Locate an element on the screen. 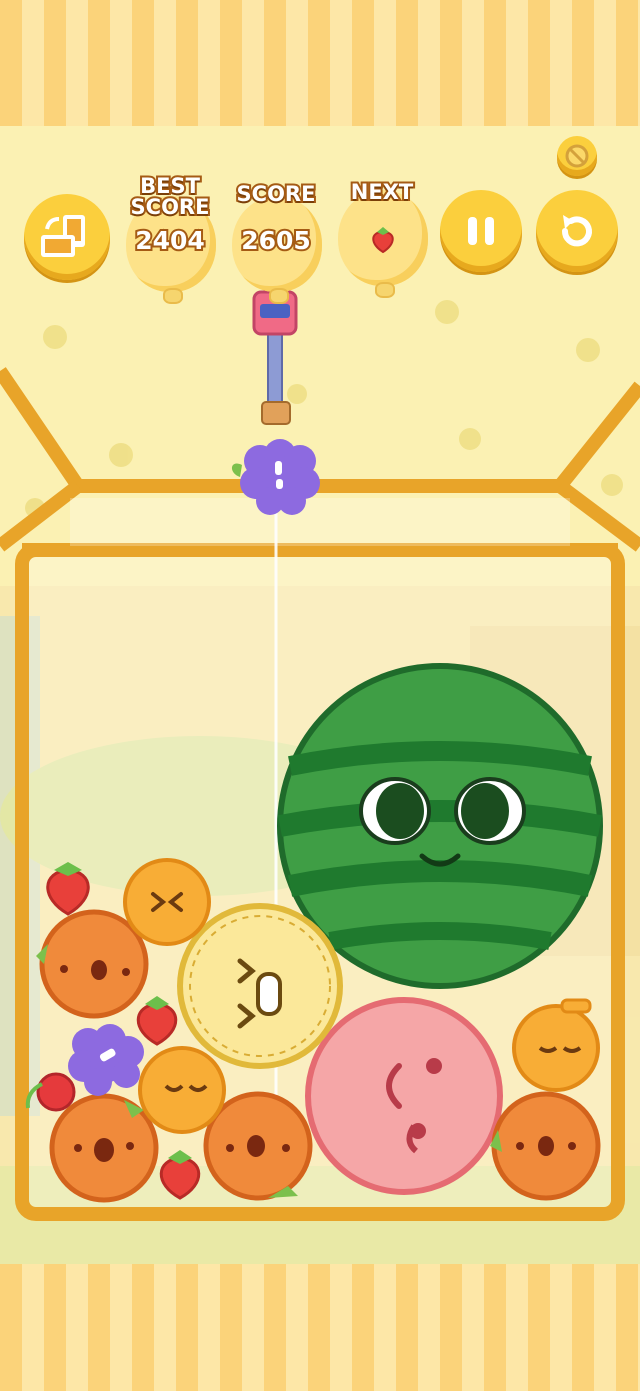  pause-icon is located at coordinates (481, 231).